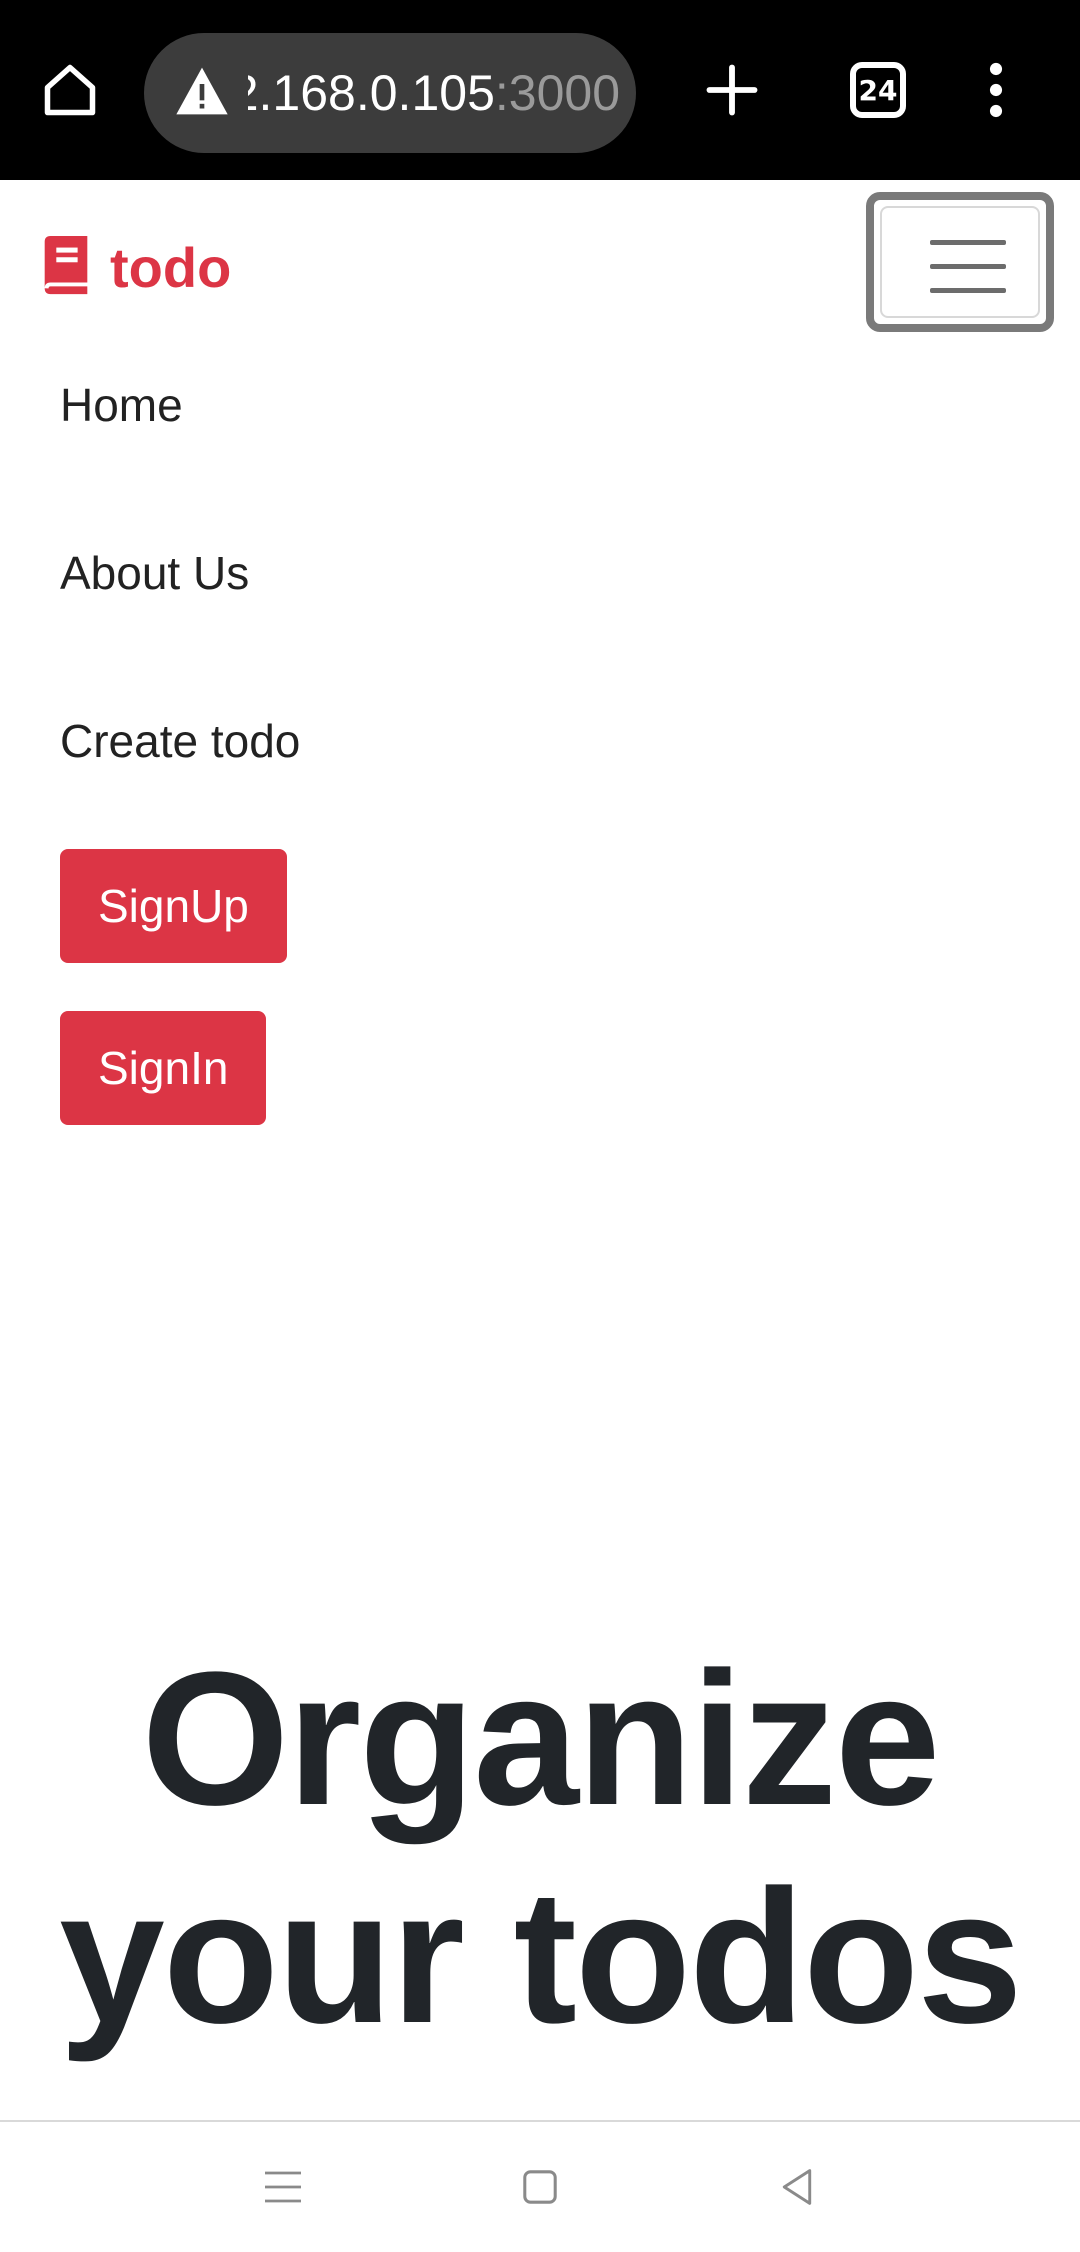 The height and width of the screenshot is (2252, 1080). Describe the element at coordinates (171, 267) in the screenshot. I see `brand-name: todo` at that location.